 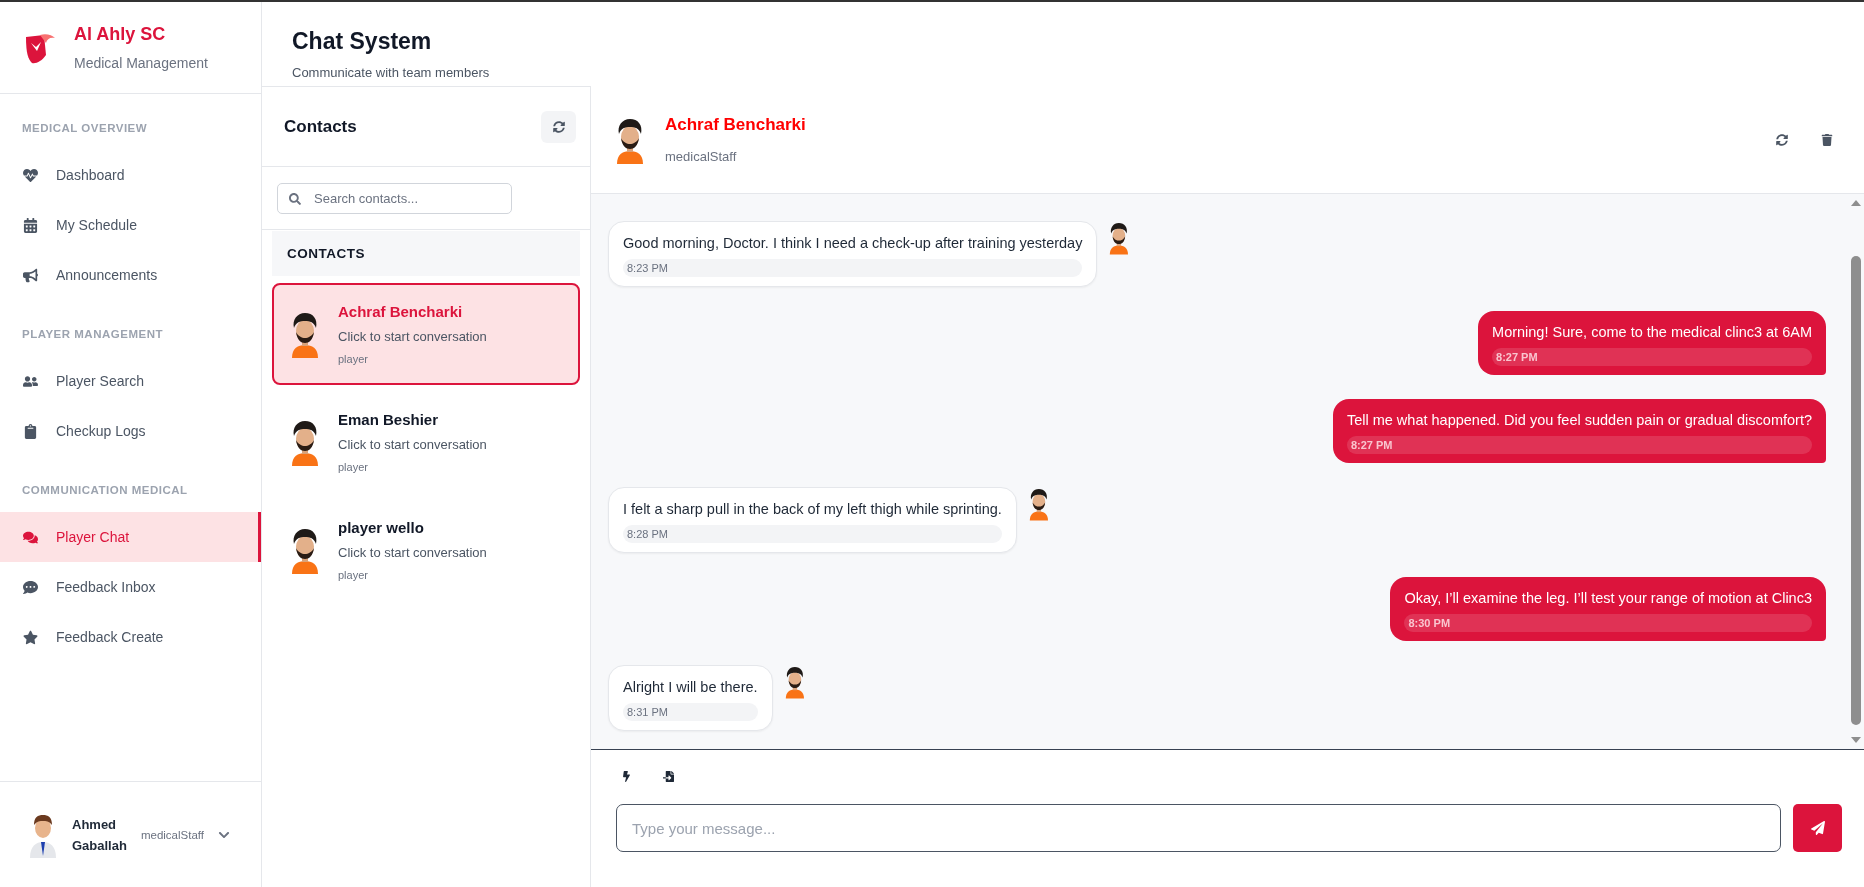 What do you see at coordinates (99, 834) in the screenshot?
I see `user-name: Ahmed Gaballah` at bounding box center [99, 834].